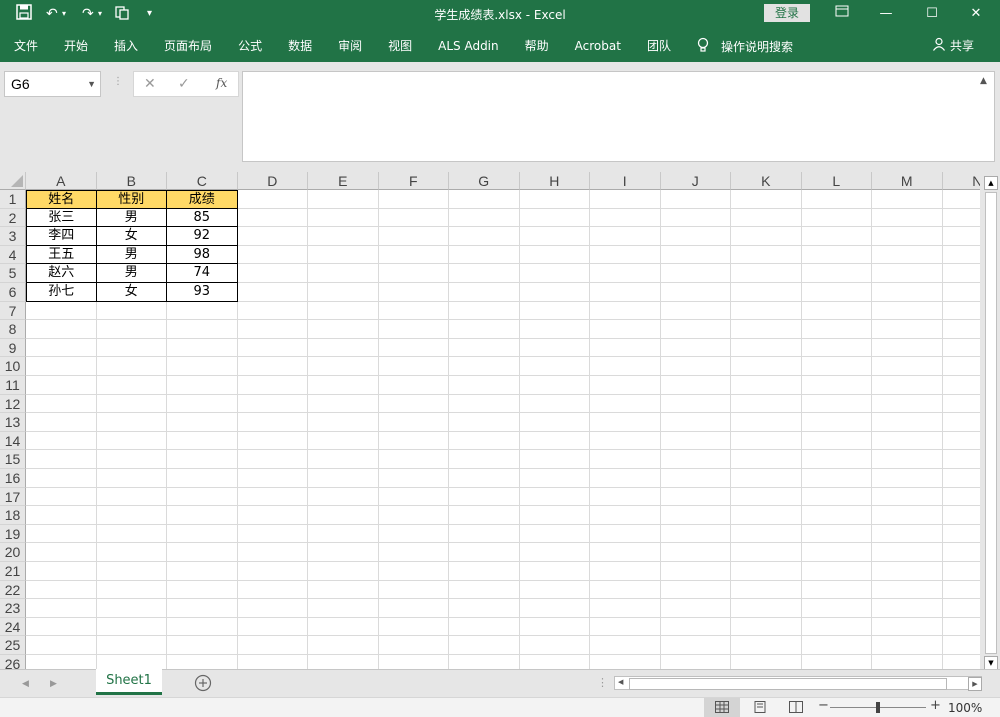 This screenshot has height=717, width=1000. What do you see at coordinates (118, 81) in the screenshot?
I see `formula-bar-grip-icon: ⋮` at bounding box center [118, 81].